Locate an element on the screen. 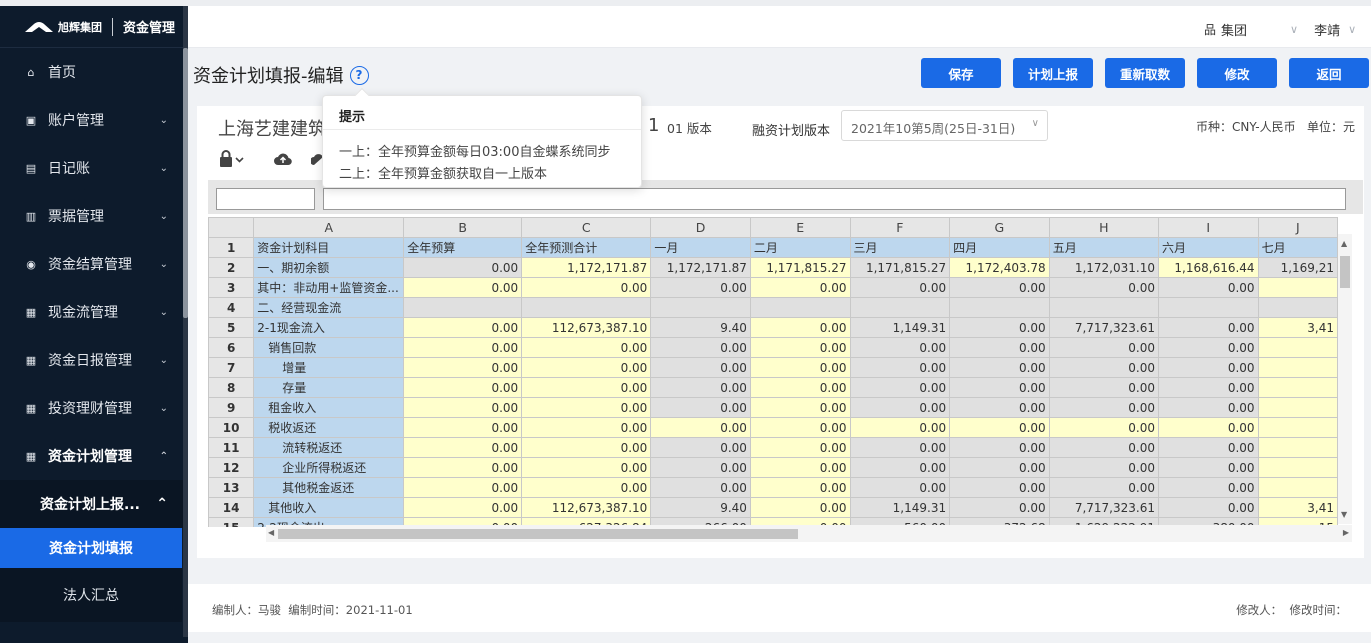  sheet-vertical-scrollbar: ▲ ▼ is located at coordinates (1345, 379).